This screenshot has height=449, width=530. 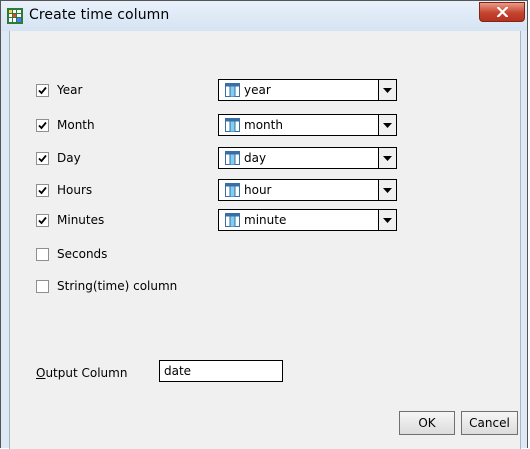 I want to click on seconds-label: Seconds, so click(x=82, y=254).